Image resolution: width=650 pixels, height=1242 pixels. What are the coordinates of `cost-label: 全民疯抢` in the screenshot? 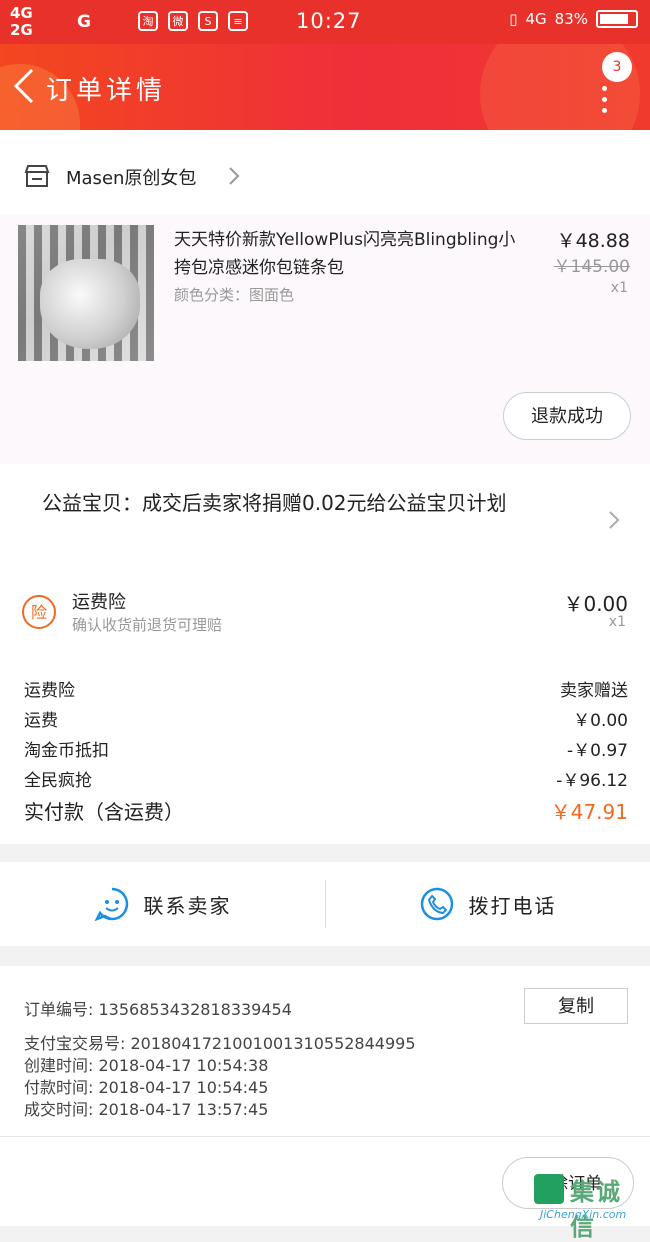 It's located at (58, 781).